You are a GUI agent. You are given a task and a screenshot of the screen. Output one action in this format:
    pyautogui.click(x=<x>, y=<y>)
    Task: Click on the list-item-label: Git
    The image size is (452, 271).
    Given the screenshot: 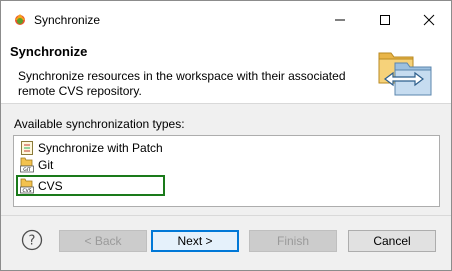 What is the action you would take?
    pyautogui.click(x=46, y=164)
    